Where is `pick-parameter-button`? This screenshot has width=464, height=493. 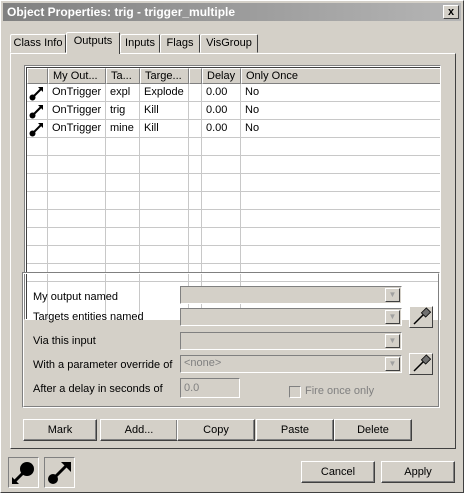
pick-parameter-button is located at coordinates (421, 364).